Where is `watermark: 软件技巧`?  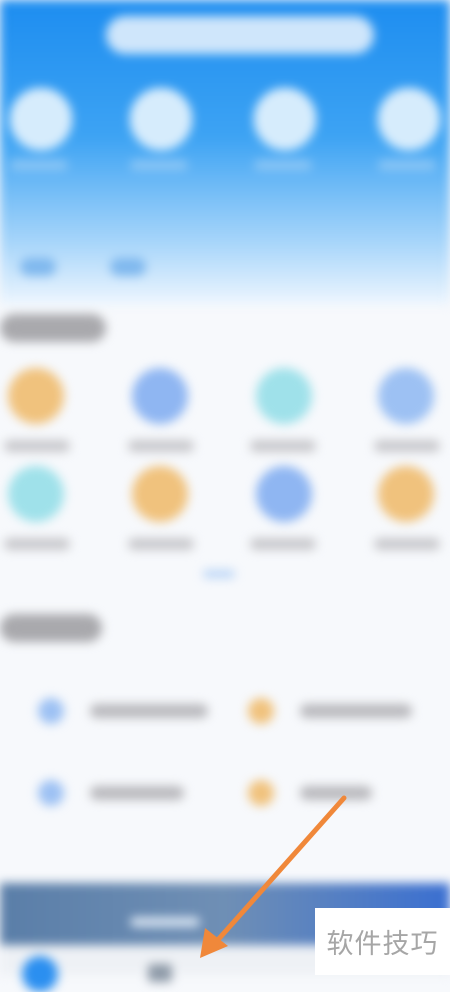 watermark: 软件技巧 is located at coordinates (382, 941).